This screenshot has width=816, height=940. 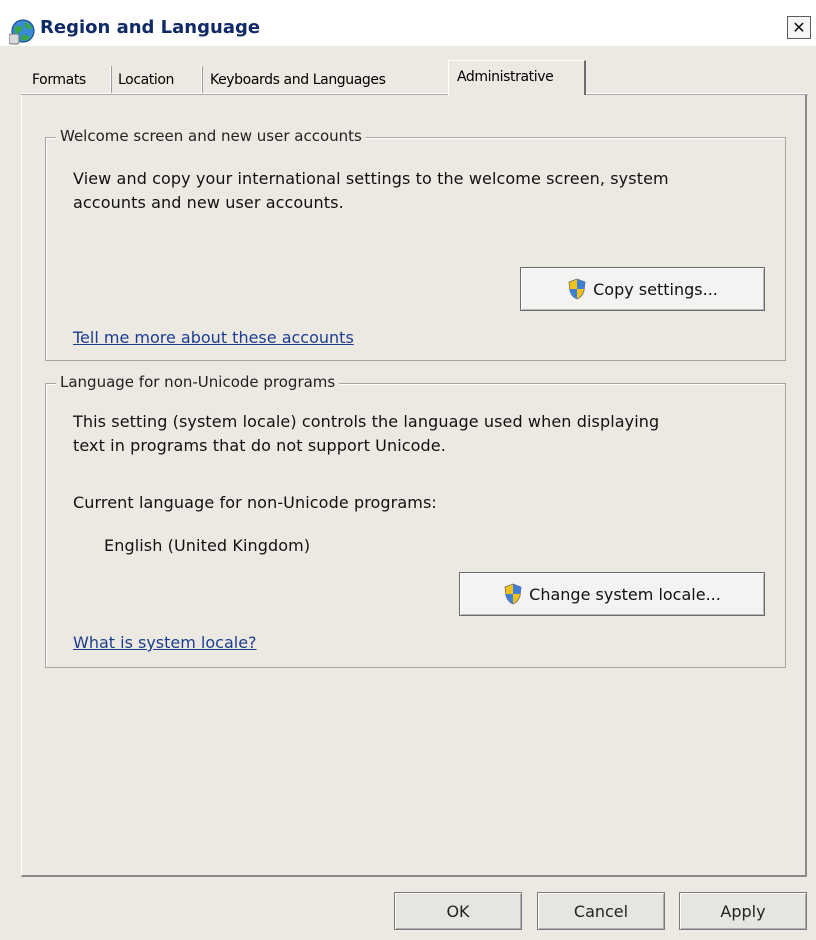 What do you see at coordinates (458, 911) in the screenshot?
I see `ok-button: OK` at bounding box center [458, 911].